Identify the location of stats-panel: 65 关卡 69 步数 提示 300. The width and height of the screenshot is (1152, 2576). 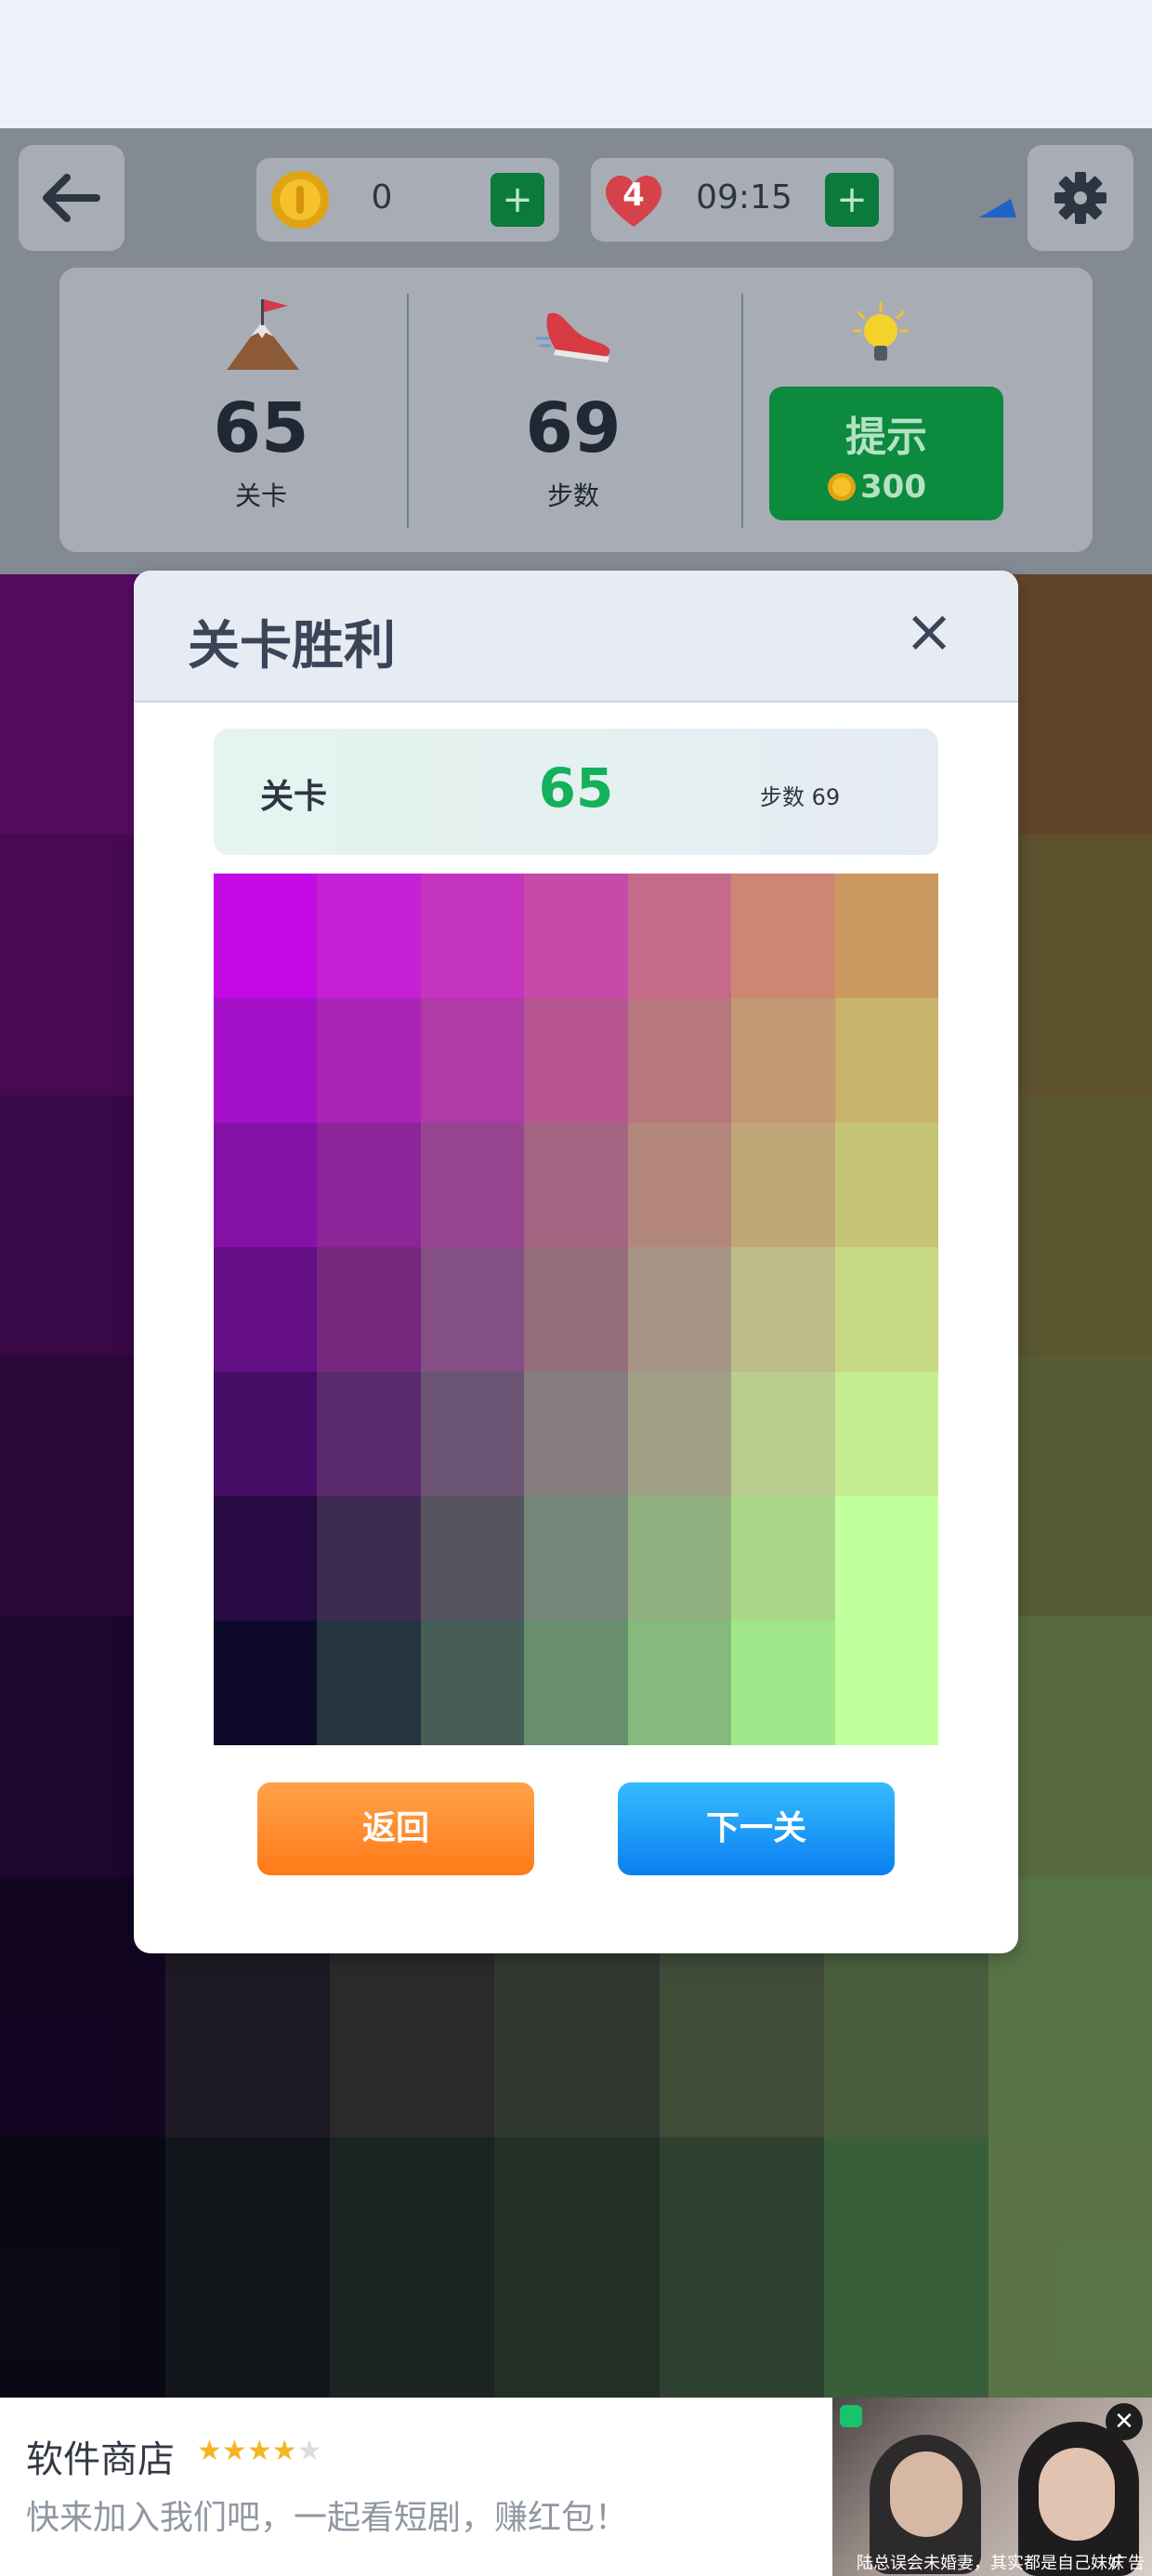
(576, 410).